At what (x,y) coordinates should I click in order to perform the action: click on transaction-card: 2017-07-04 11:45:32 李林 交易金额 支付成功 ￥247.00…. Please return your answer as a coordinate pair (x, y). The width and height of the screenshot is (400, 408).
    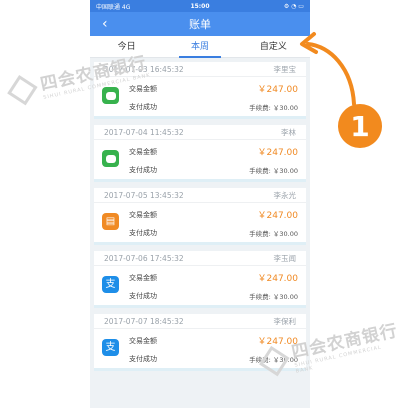
    Looking at the image, I should click on (200, 153).